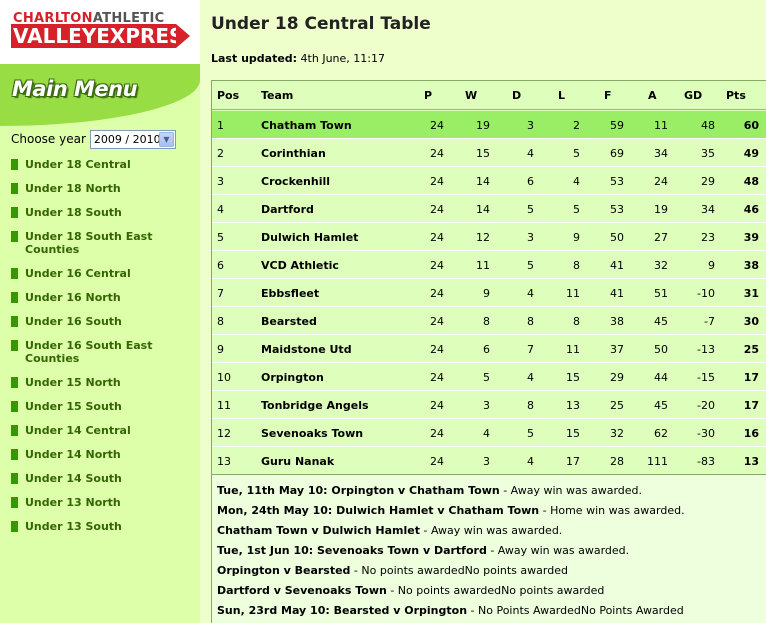 The width and height of the screenshot is (766, 623). I want to click on last-updated-label: Last updated:, so click(254, 58).